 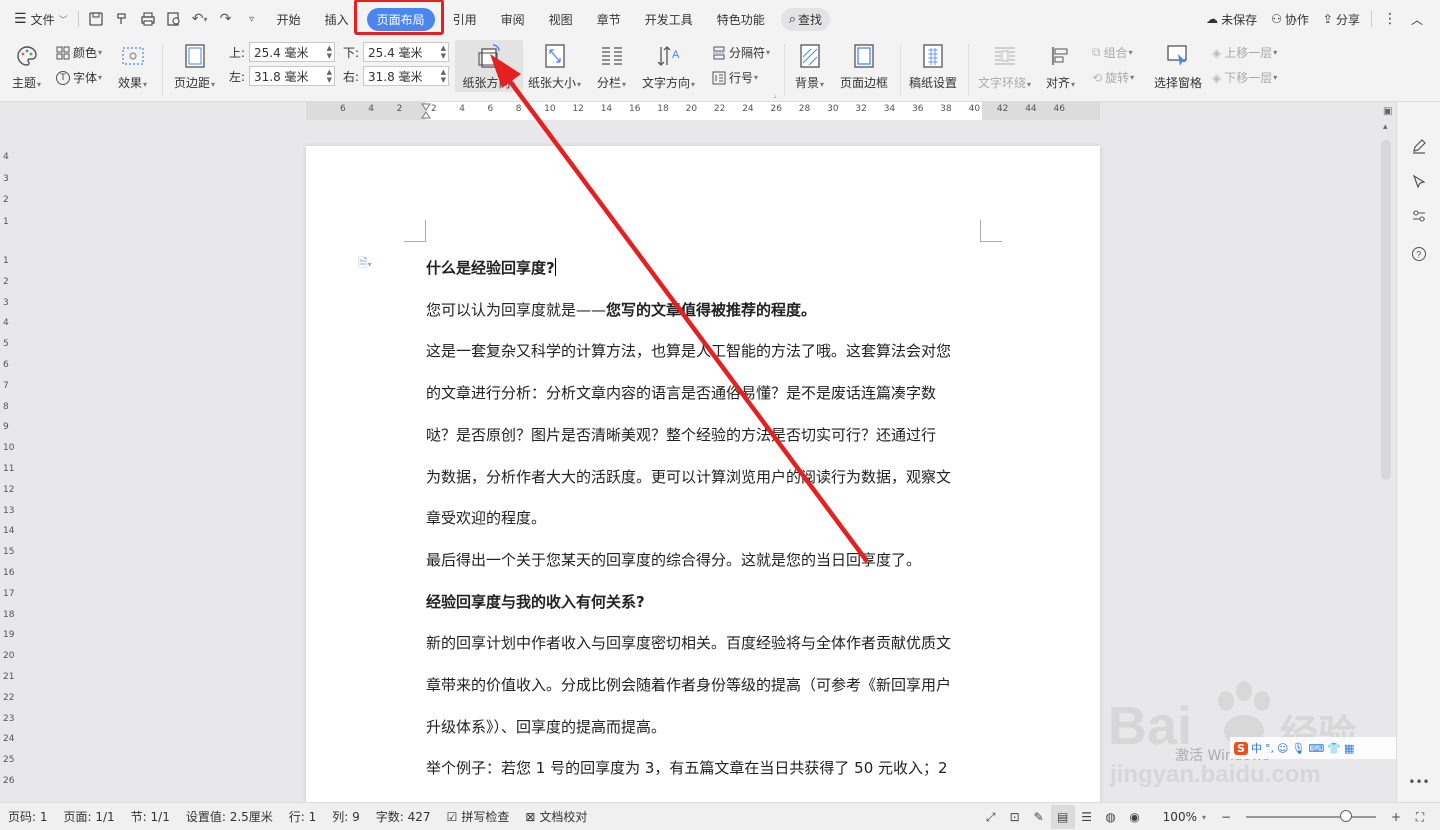 I want to click on zoom-level-dropdown: 100% ▾, so click(x=1184, y=817).